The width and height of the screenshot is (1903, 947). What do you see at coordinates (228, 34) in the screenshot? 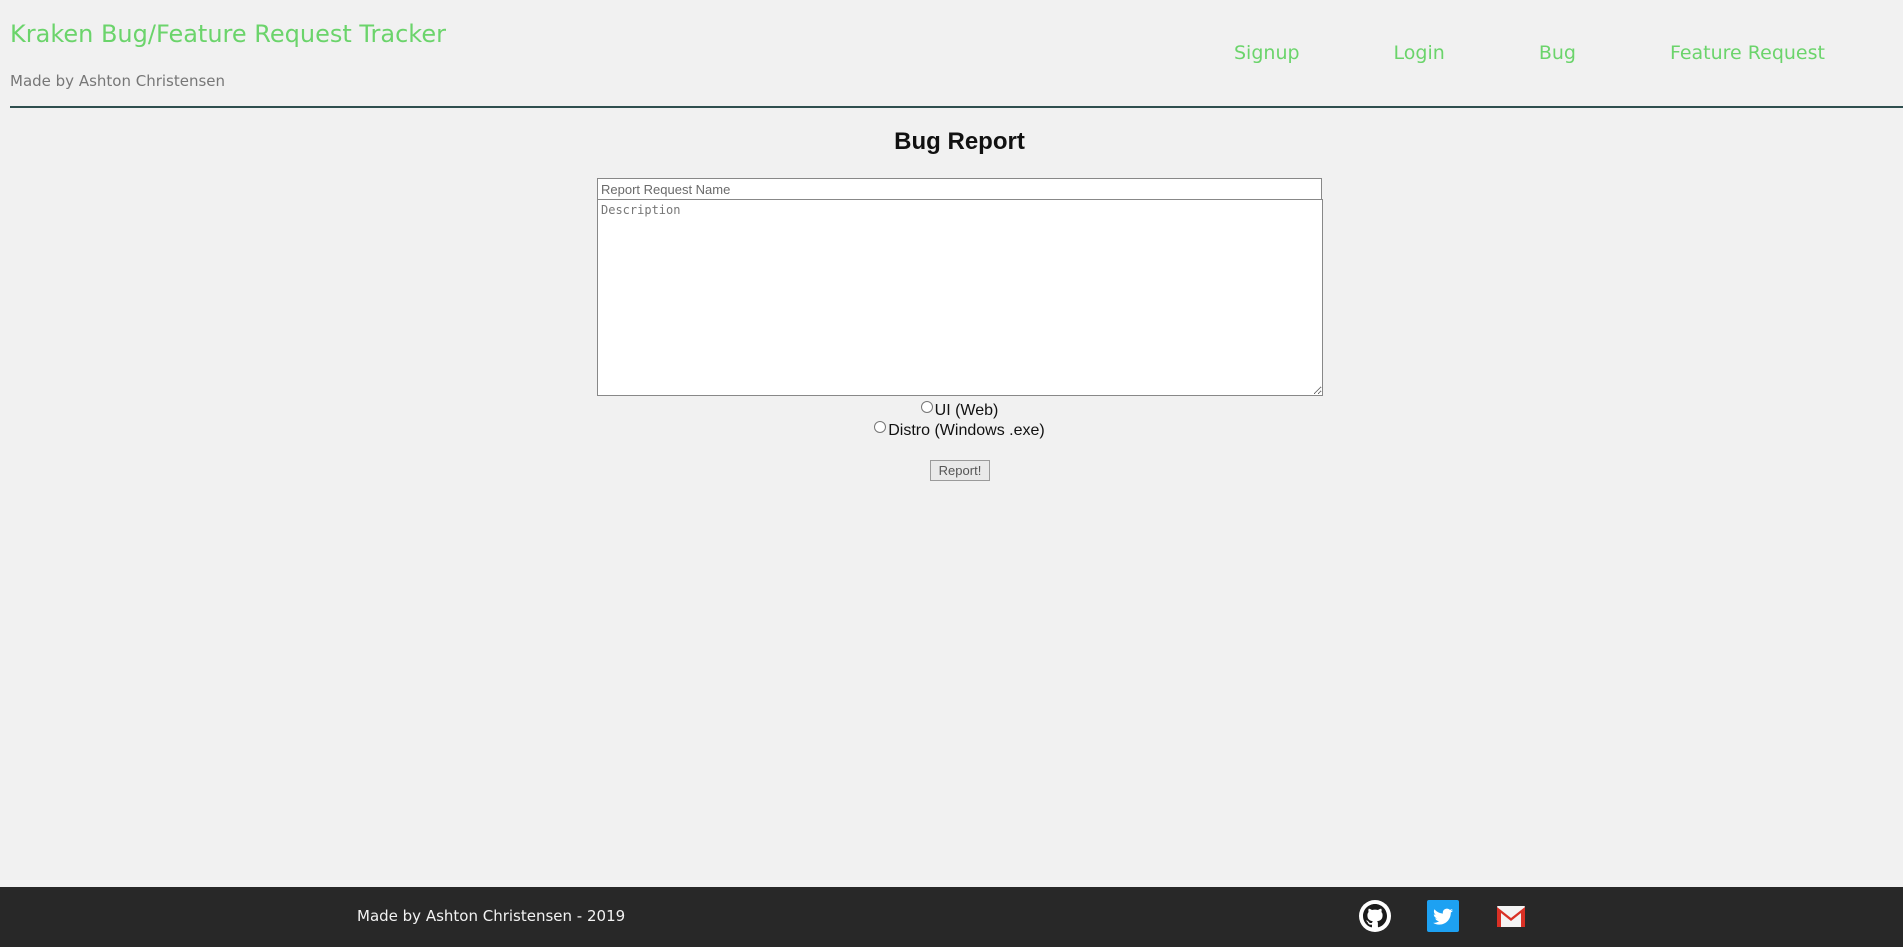
I see `site-title: Kraken Bug/Feature Request Tracker` at bounding box center [228, 34].